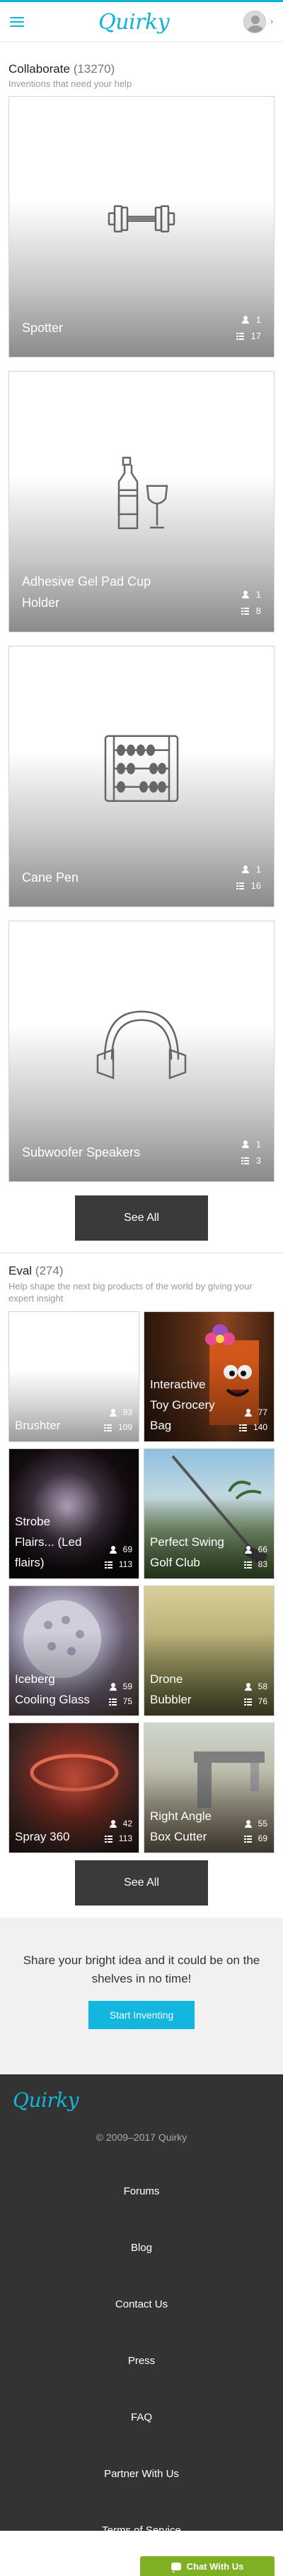  I want to click on eval-count: (274), so click(49, 1270).